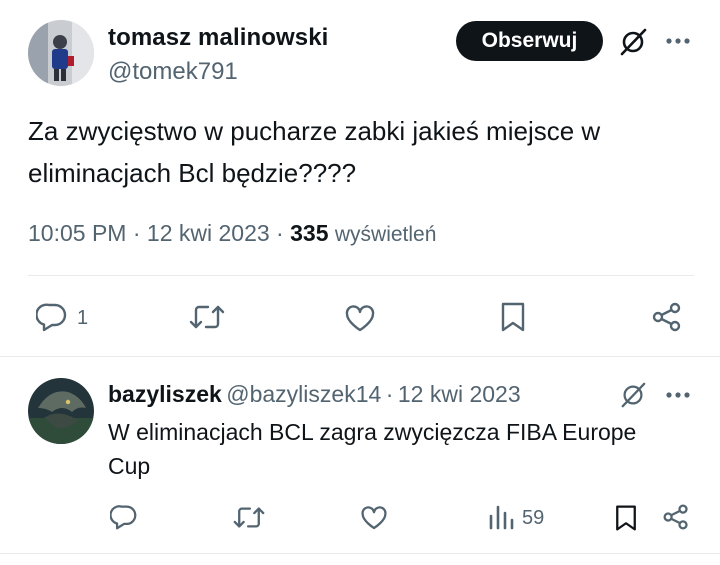 The image size is (720, 565). I want to click on tweet-meta: 10:05 PM · 12 kwi 2023 · 335 wyświetleń, so click(232, 233).